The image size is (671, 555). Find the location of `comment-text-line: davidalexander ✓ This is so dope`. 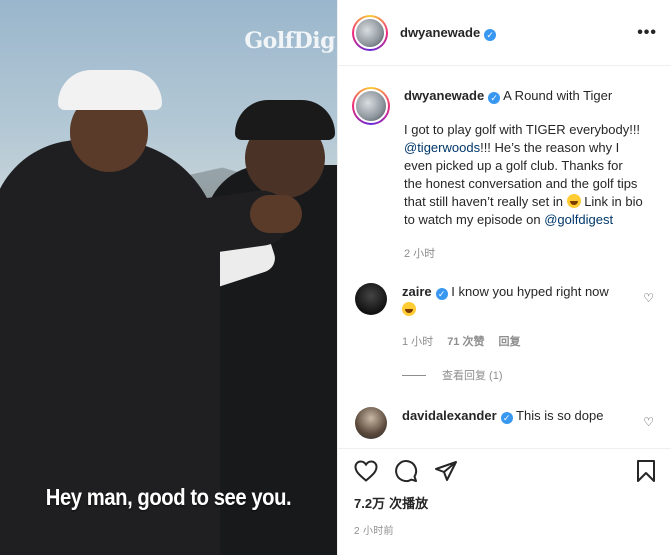

comment-text-line: davidalexander ✓ This is so dope is located at coordinates (512, 416).